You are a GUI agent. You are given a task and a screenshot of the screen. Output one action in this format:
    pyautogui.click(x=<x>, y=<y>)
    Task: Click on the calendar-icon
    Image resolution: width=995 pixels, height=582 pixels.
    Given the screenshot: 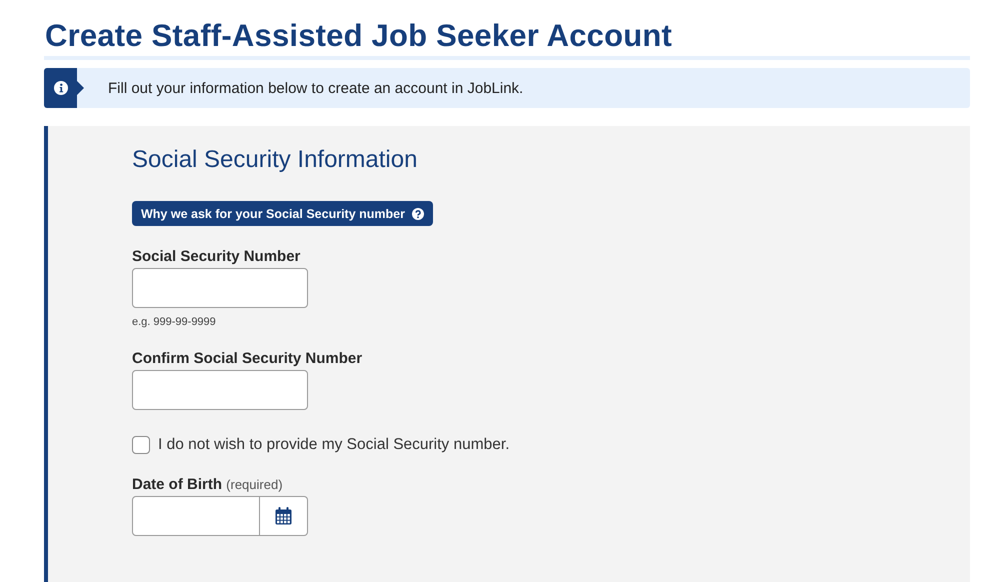 What is the action you would take?
    pyautogui.click(x=283, y=516)
    